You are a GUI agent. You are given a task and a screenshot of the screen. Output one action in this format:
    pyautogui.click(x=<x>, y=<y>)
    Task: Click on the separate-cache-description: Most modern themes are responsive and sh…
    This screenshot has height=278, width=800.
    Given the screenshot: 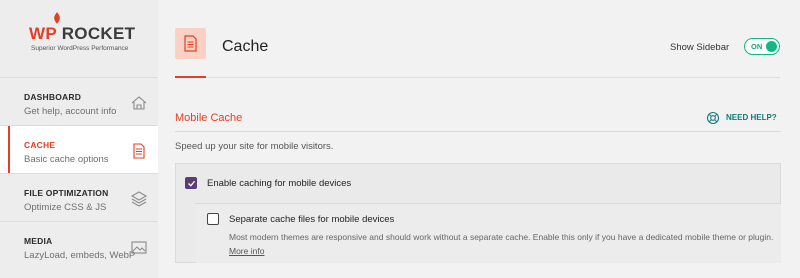 What is the action you would take?
    pyautogui.click(x=501, y=244)
    